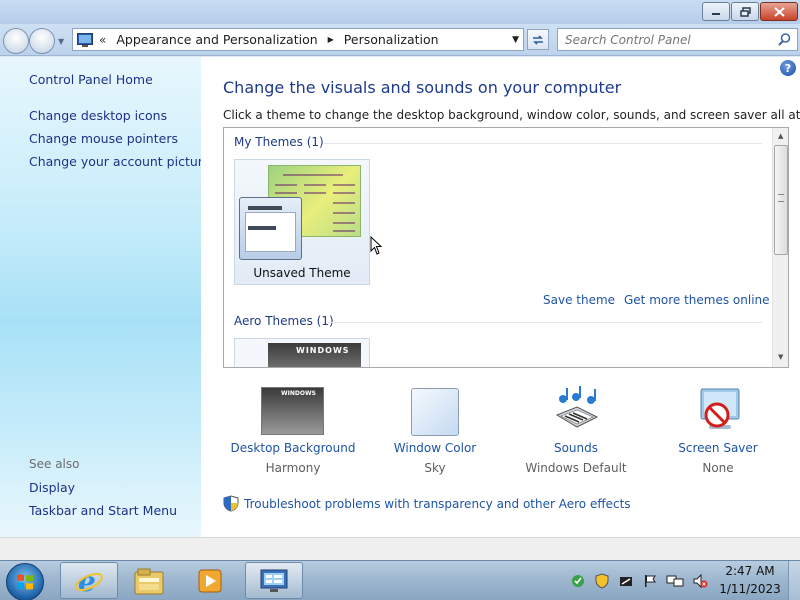 The image size is (800, 600). What do you see at coordinates (293, 468) in the screenshot?
I see `desktop-background-value: Harmony` at bounding box center [293, 468].